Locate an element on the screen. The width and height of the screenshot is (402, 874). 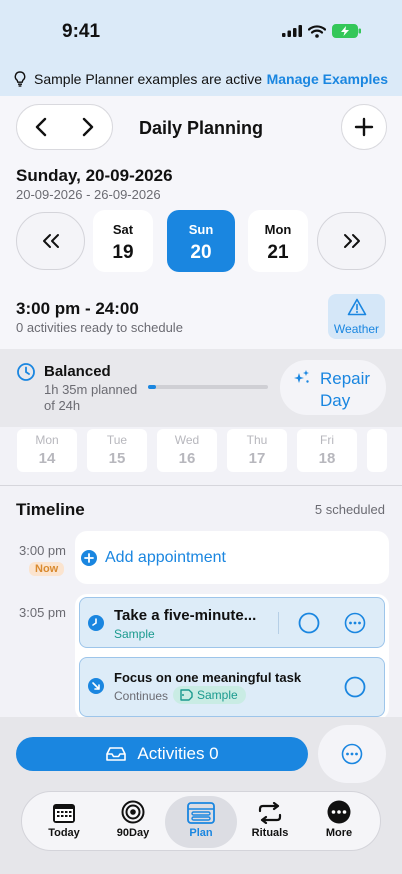
examples-banner-text: Sample Planner examples are active is located at coordinates (148, 79).